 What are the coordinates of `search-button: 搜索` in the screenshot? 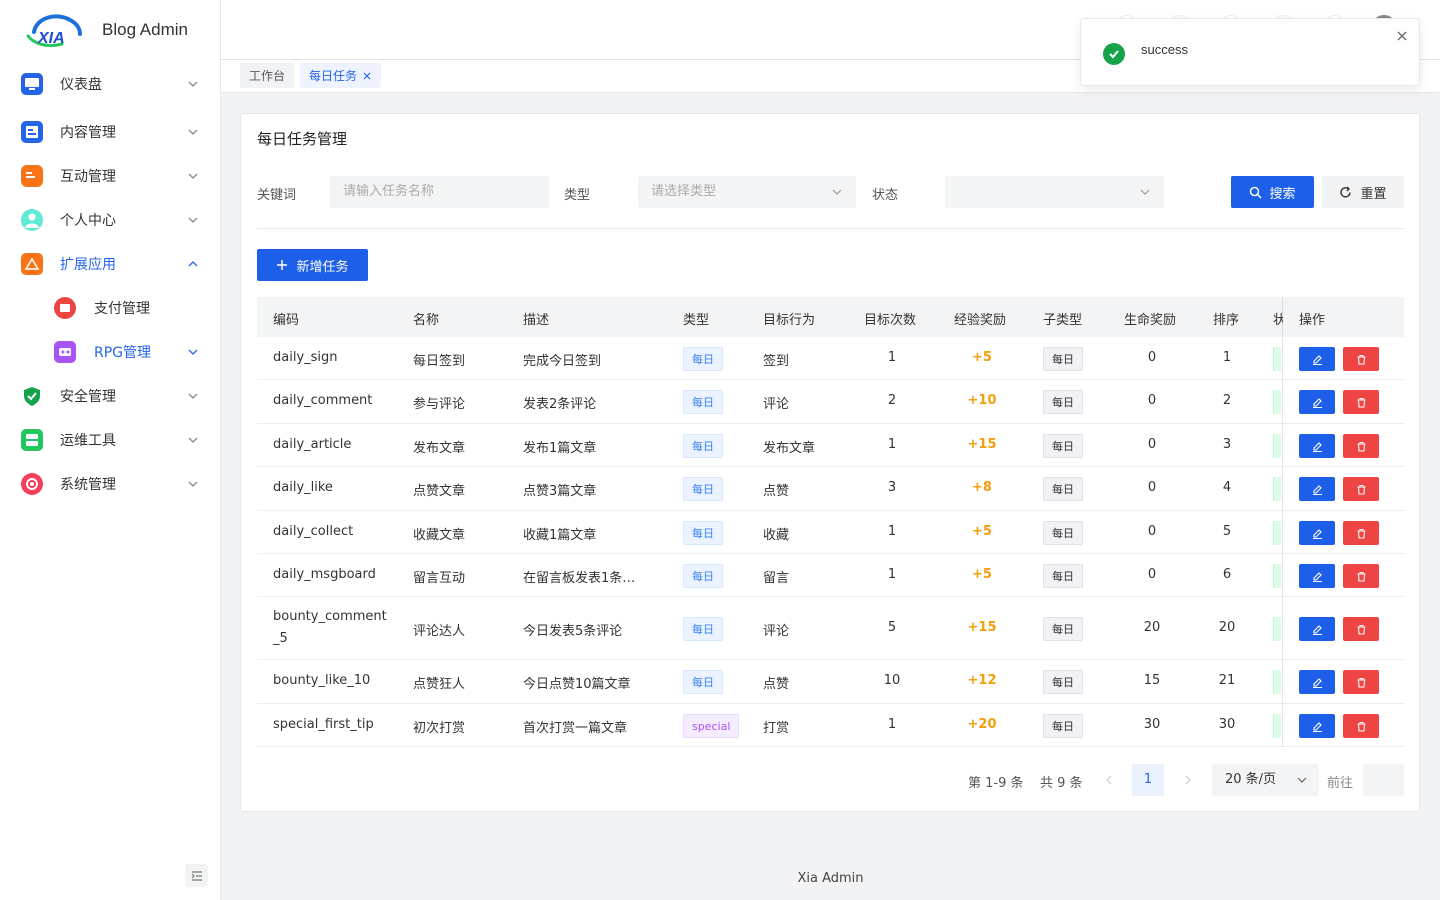 It's located at (1272, 192).